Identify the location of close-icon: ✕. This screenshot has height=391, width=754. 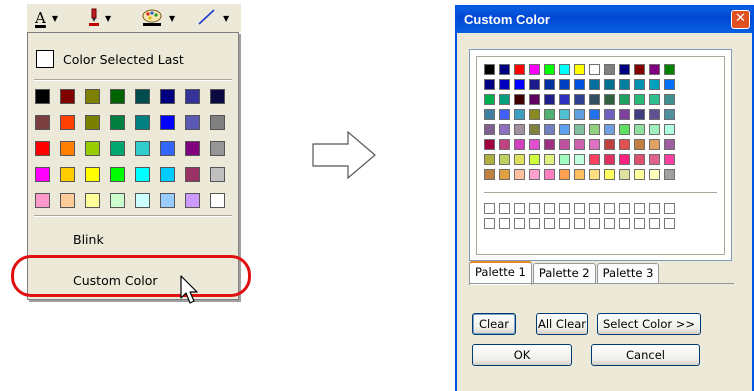
(740, 19).